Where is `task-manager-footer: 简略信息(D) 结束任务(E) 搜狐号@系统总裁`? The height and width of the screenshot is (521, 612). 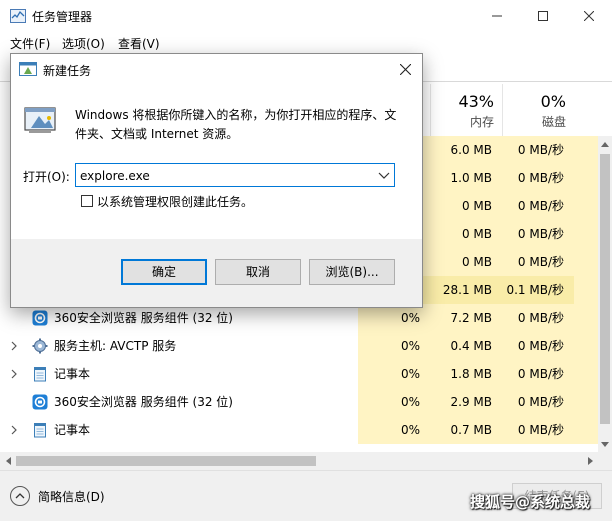
task-manager-footer: 简略信息(D) 结束任务(E) 搜狐号@系统总裁 is located at coordinates (306, 495).